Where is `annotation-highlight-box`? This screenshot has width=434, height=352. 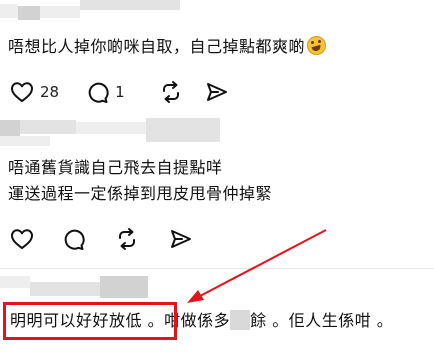
annotation-highlight-box is located at coordinates (90, 321).